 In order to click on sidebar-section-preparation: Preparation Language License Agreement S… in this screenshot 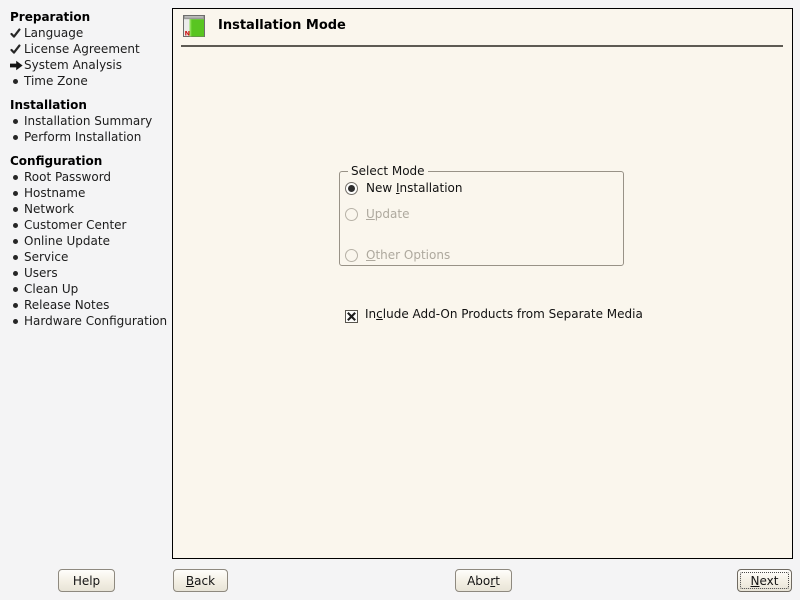, I will do `click(90, 49)`.